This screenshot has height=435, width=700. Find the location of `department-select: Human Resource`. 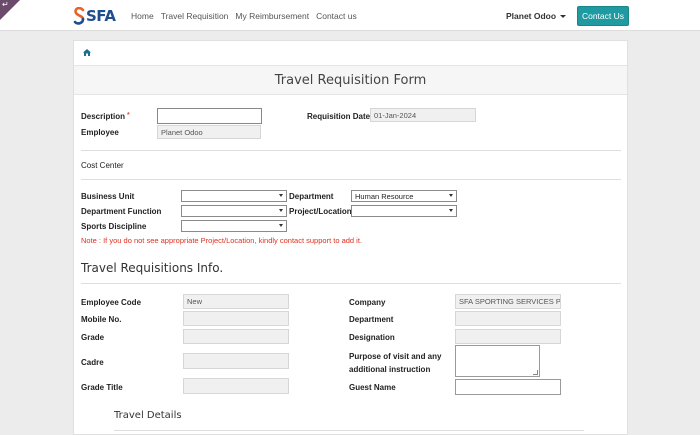

department-select: Human Resource is located at coordinates (404, 196).